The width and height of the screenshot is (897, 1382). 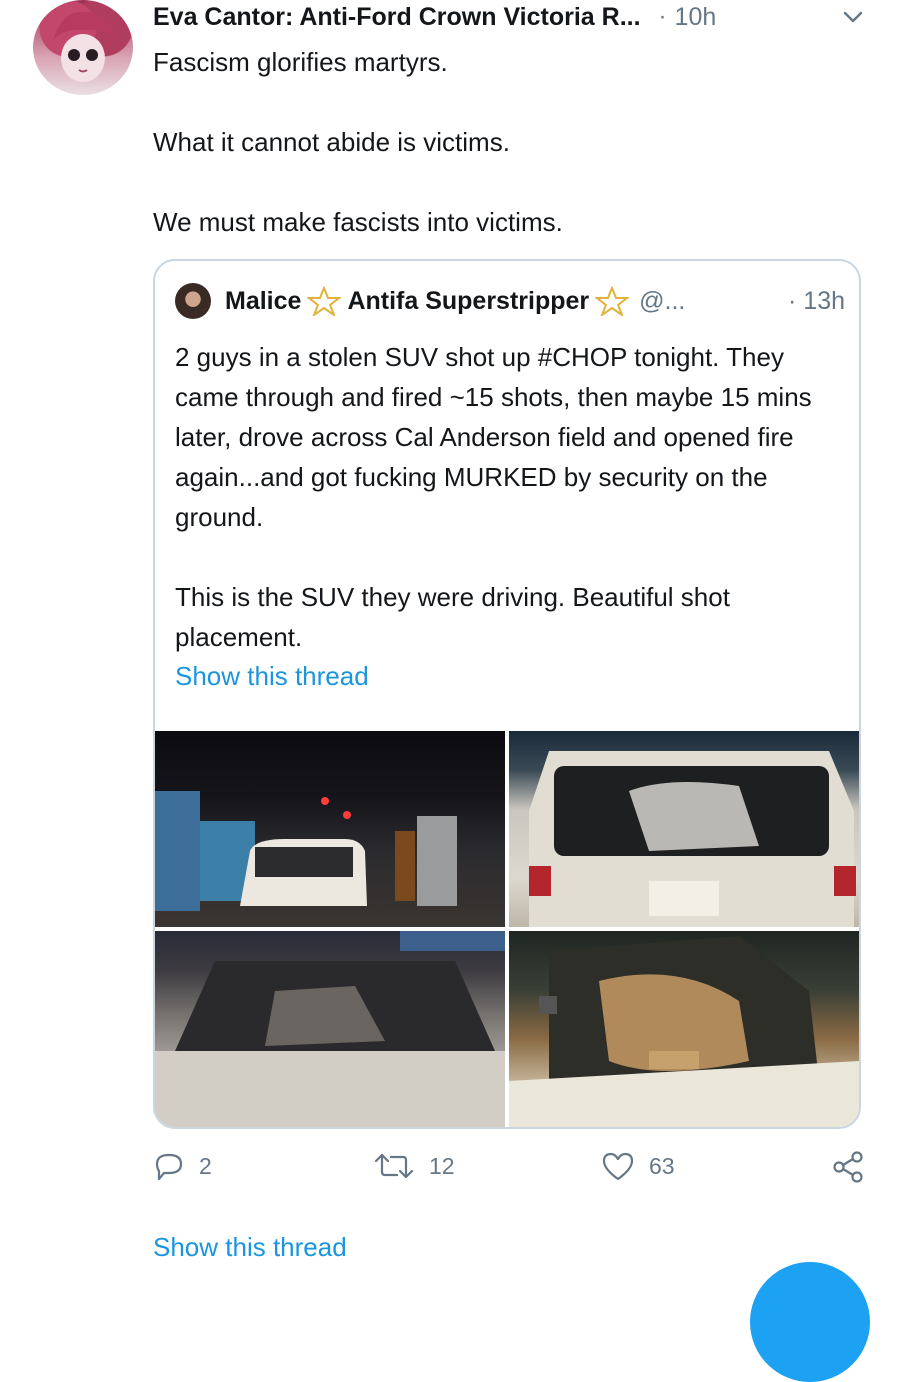 I want to click on retweet-icon, so click(x=394, y=1166).